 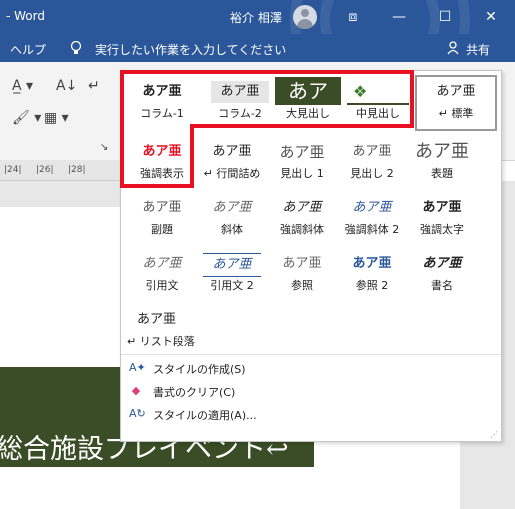 I want to click on create-style-command: A✦ スタイルの作成(S), so click(x=309, y=369).